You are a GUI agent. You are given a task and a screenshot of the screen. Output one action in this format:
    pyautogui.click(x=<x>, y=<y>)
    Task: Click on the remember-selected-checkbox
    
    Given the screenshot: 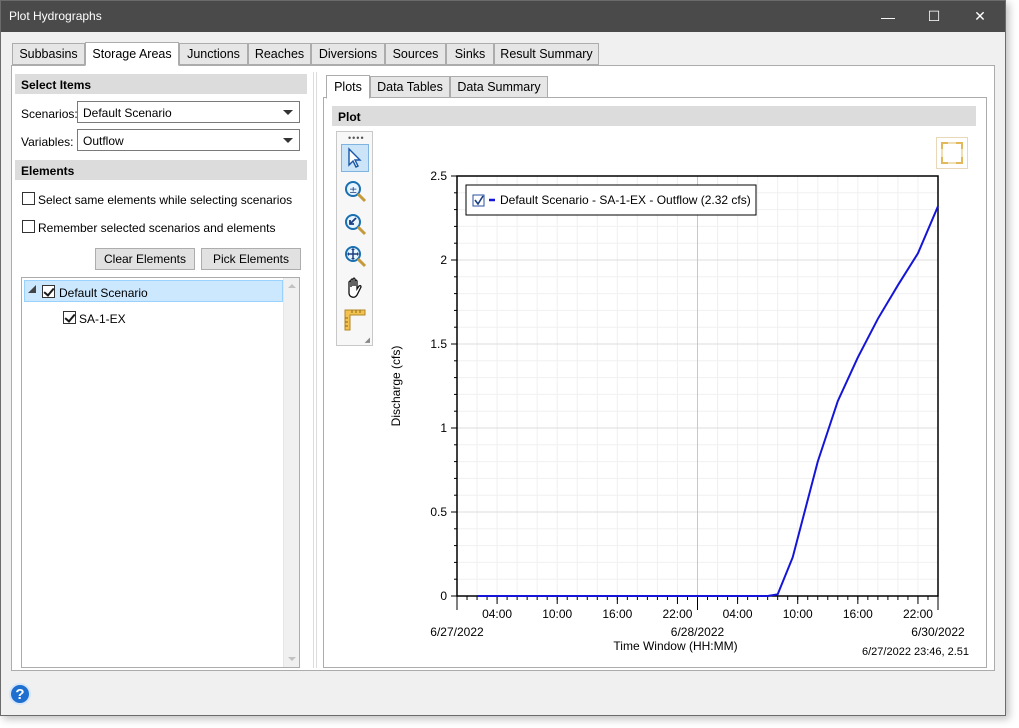 What is the action you would take?
    pyautogui.click(x=28, y=226)
    